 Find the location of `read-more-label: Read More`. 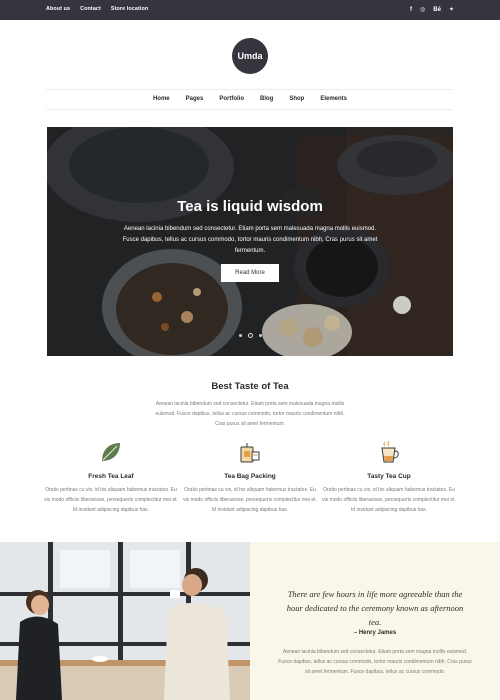

read-more-label: Read More is located at coordinates (250, 273).